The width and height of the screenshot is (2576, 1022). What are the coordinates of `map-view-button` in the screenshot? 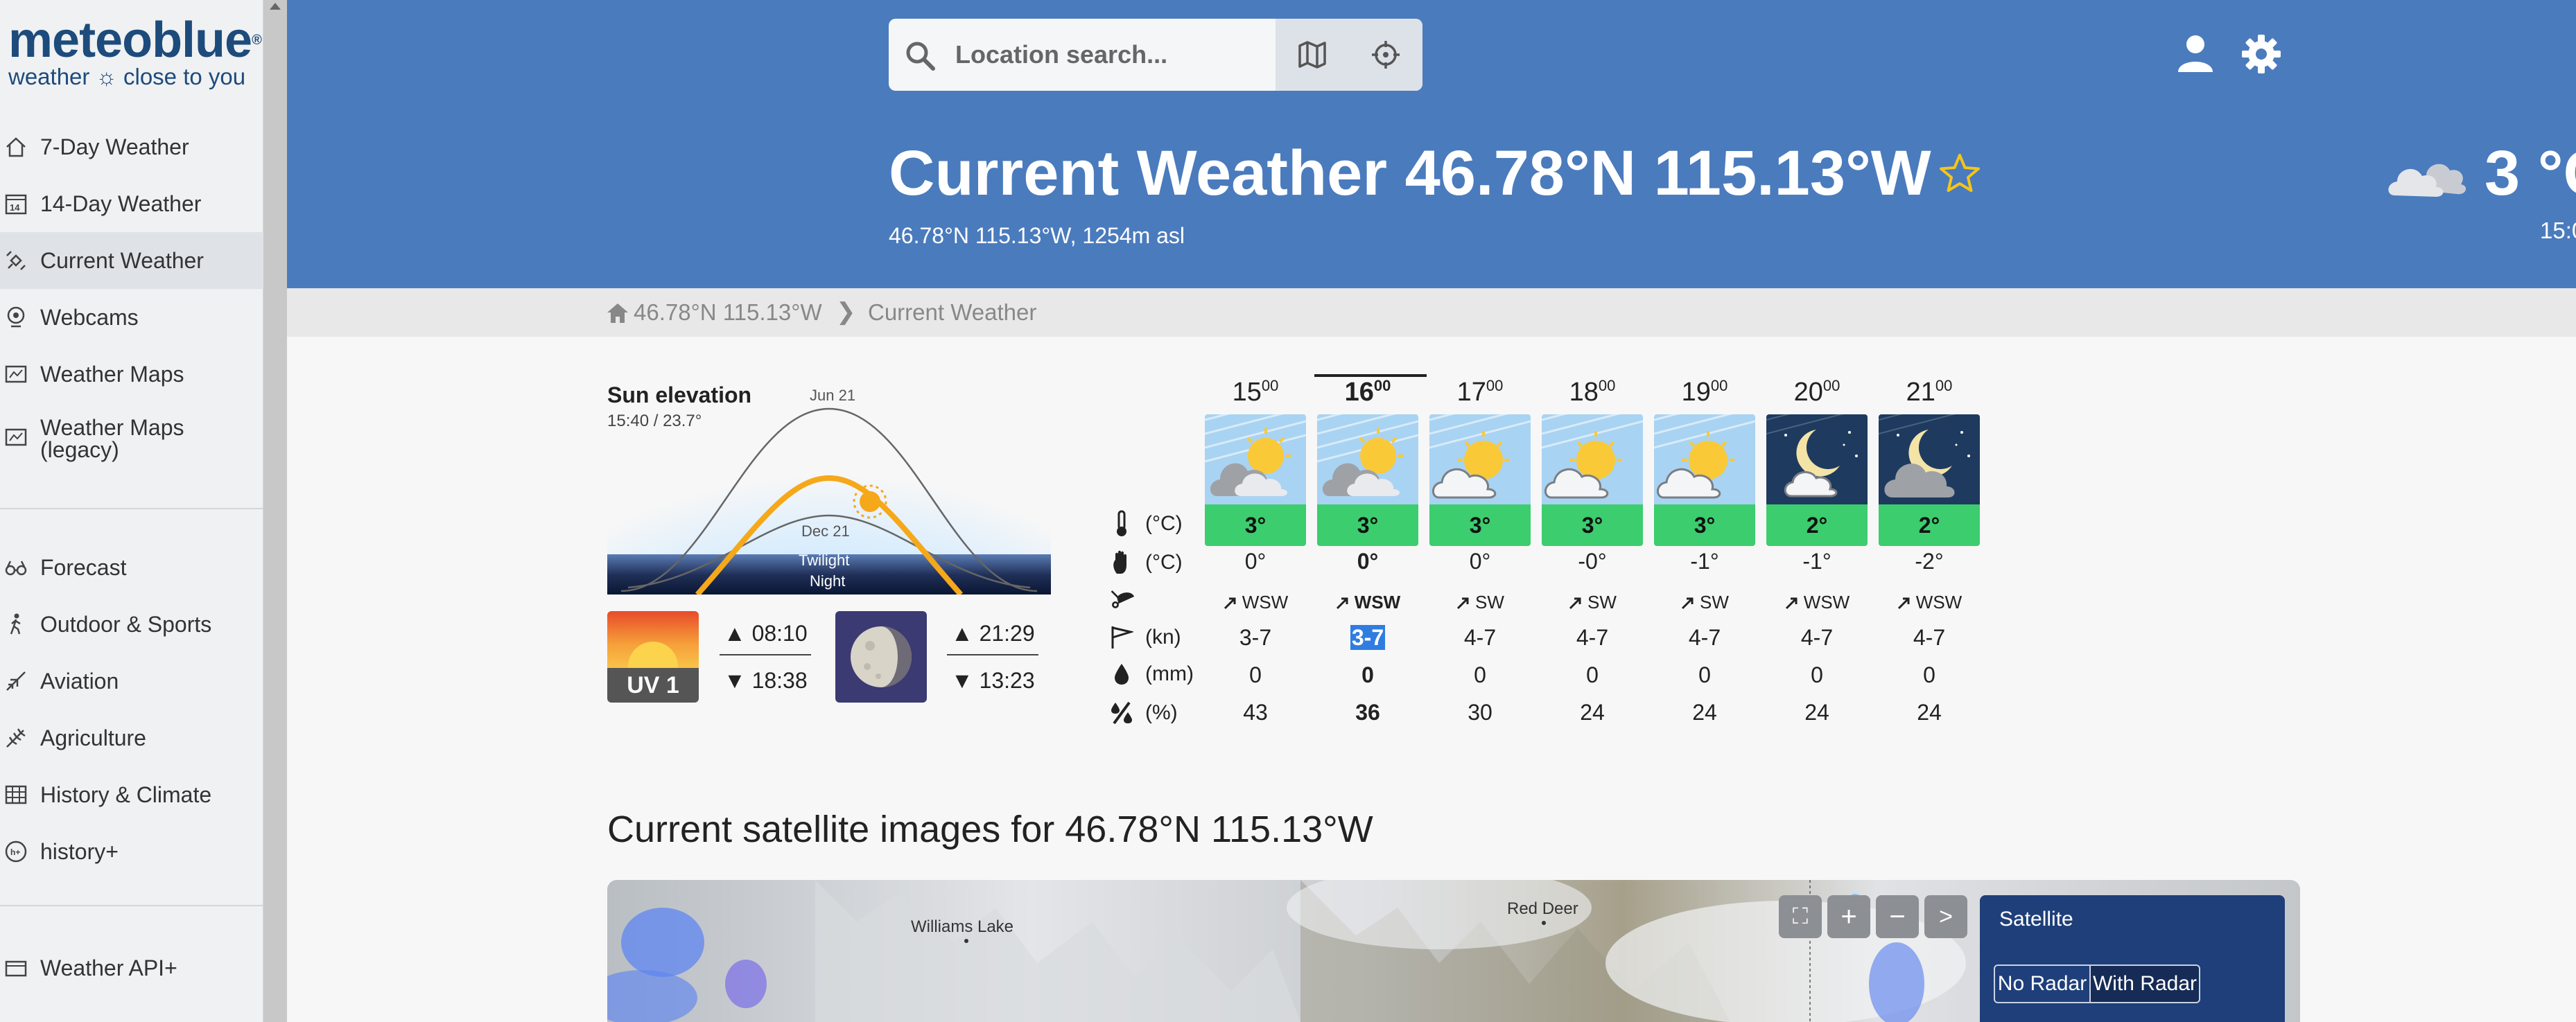 It's located at (1312, 55).